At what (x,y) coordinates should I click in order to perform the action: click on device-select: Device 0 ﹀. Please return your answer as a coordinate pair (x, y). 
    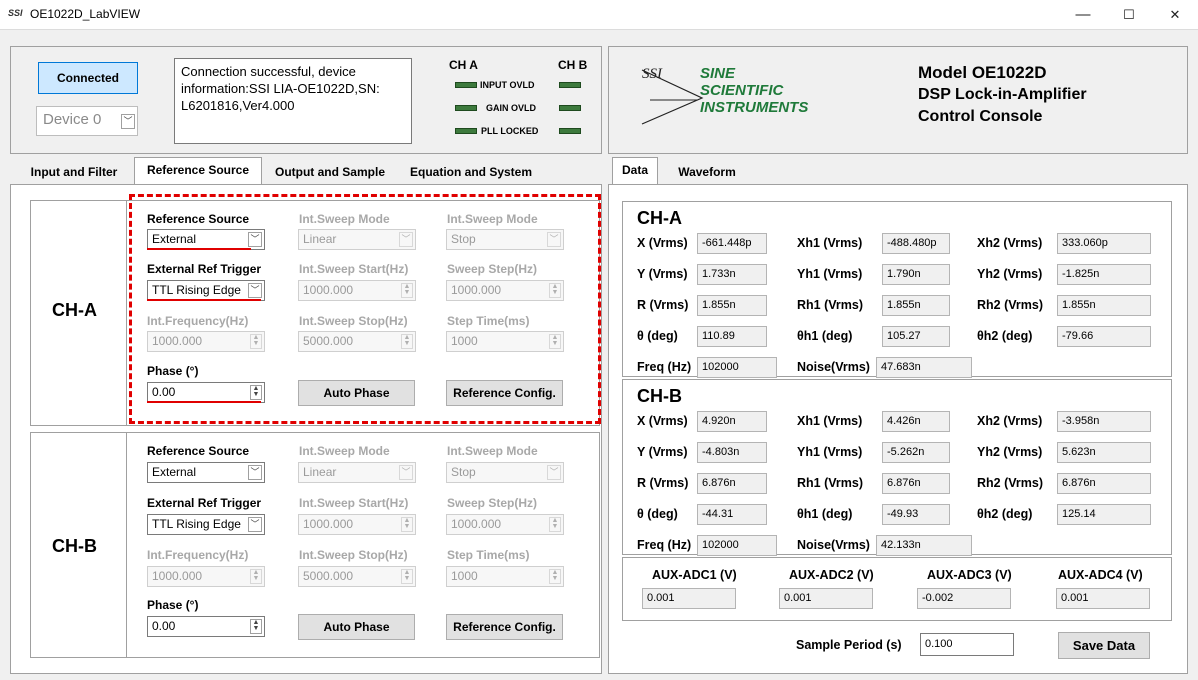
    Looking at the image, I should click on (87, 121).